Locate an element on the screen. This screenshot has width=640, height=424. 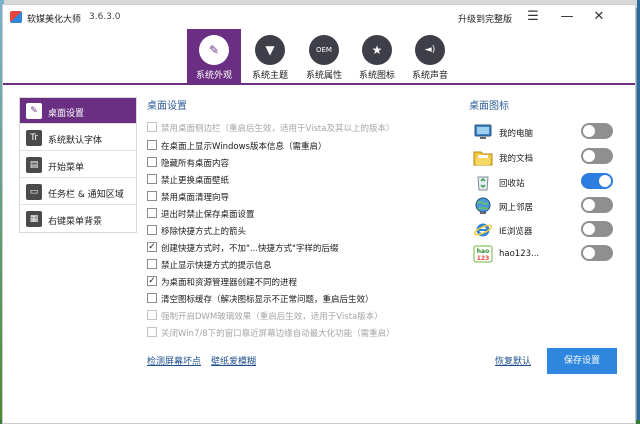
sidebar-item-context-menu-bg: ▦ 右键菜单背景 is located at coordinates (78, 219).